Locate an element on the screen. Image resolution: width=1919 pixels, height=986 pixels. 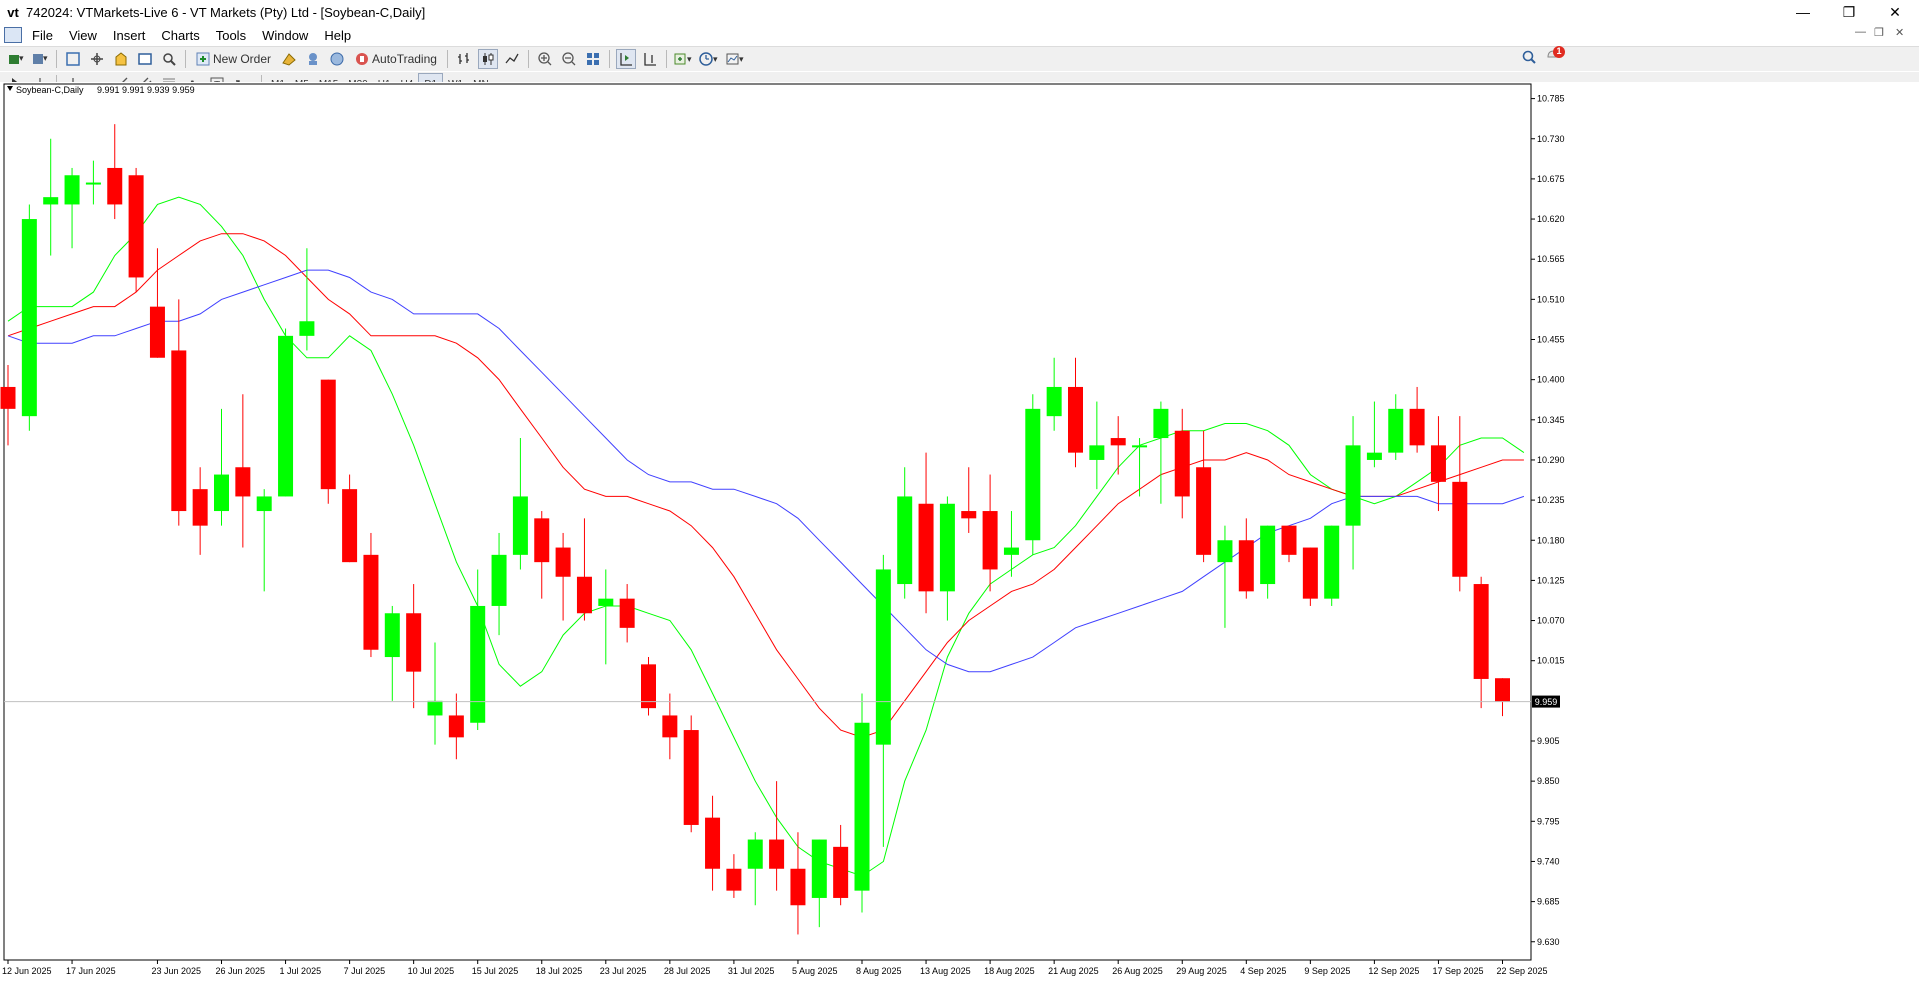
new-chart-icon: ▾ is located at coordinates (16, 59).